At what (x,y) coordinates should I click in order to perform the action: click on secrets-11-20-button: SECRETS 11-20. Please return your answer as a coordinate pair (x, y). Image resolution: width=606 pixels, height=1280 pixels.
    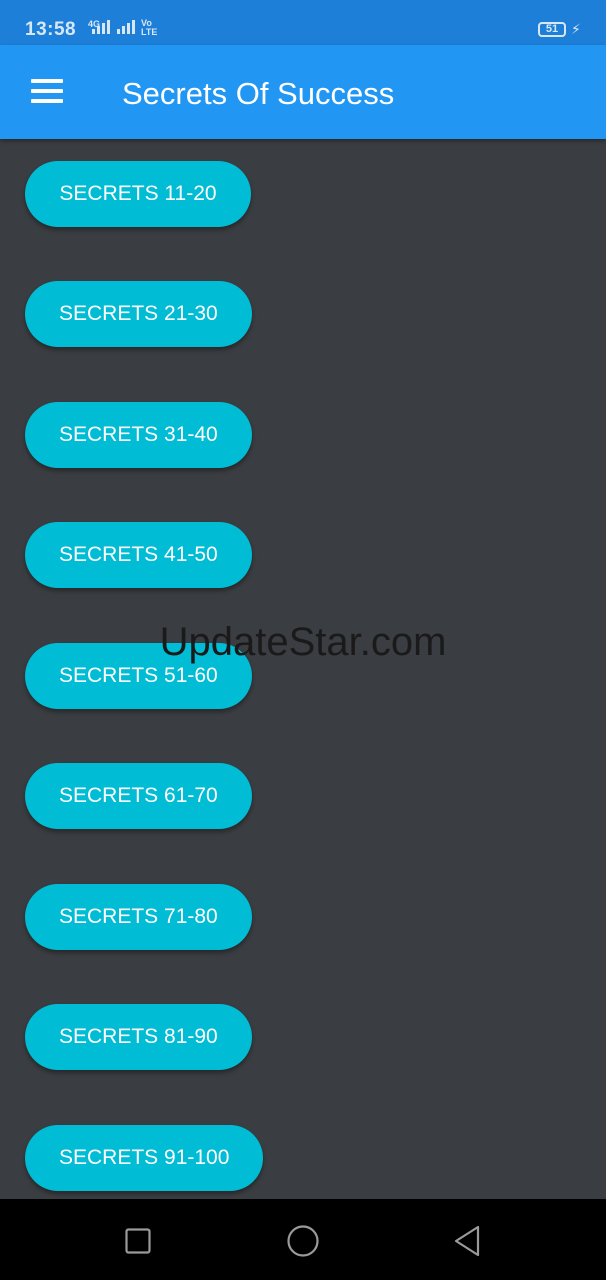
    Looking at the image, I should click on (138, 194).